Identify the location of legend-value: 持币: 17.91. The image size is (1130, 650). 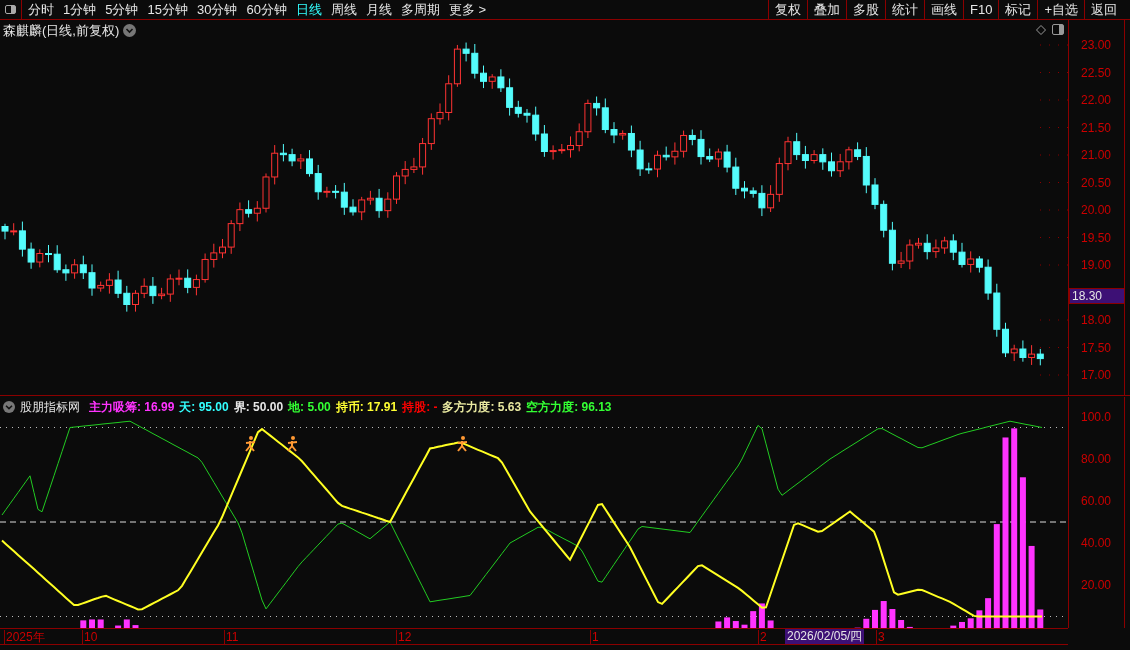
(366, 407).